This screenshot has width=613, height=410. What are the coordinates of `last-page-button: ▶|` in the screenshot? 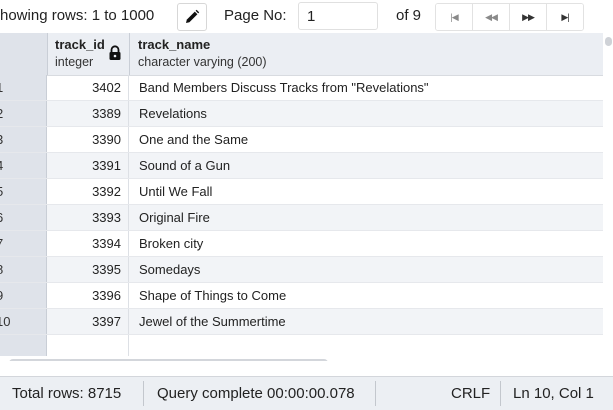 It's located at (565, 17).